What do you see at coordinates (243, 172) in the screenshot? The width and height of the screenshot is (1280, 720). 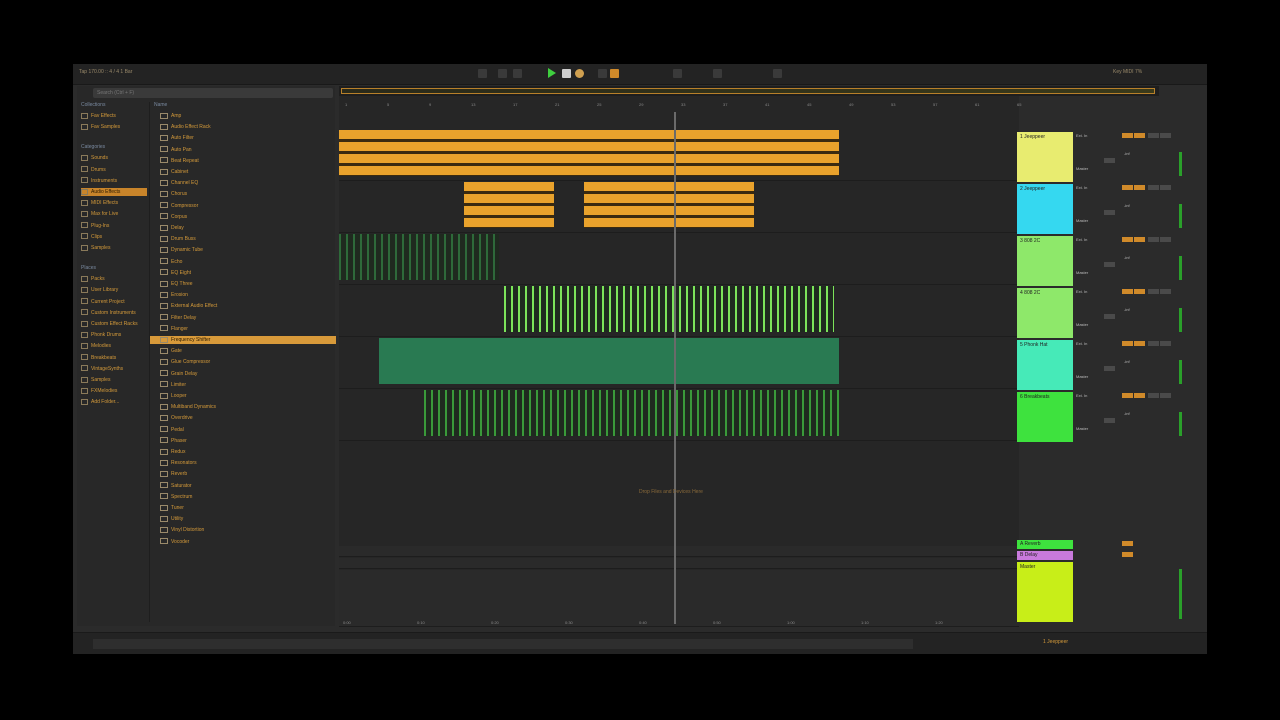 I see `device-row: Cabinet` at bounding box center [243, 172].